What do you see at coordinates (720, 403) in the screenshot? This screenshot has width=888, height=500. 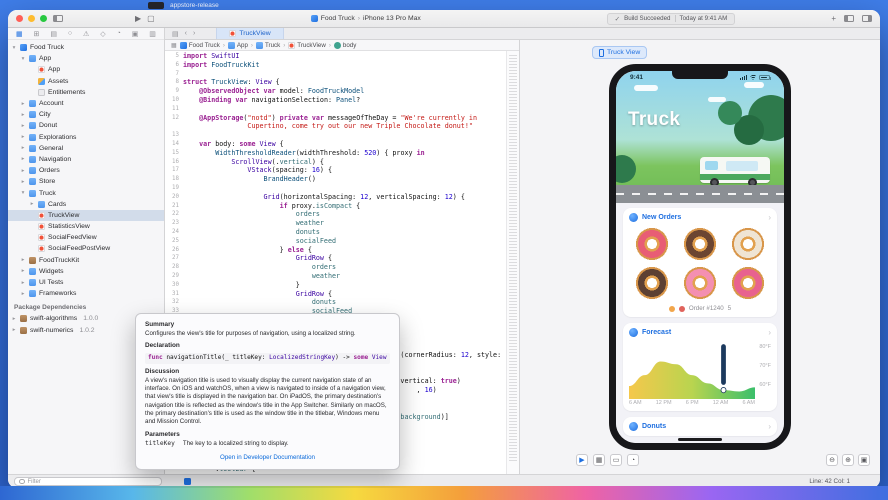 I see `x-axis-label: 12 AM` at bounding box center [720, 403].